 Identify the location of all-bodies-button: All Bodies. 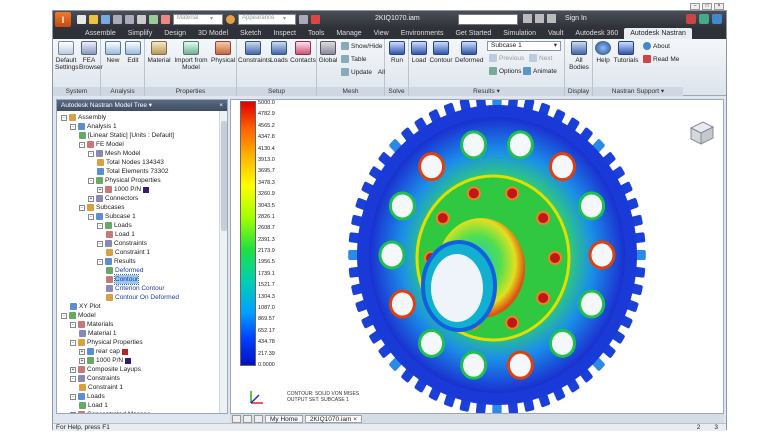
(579, 56).